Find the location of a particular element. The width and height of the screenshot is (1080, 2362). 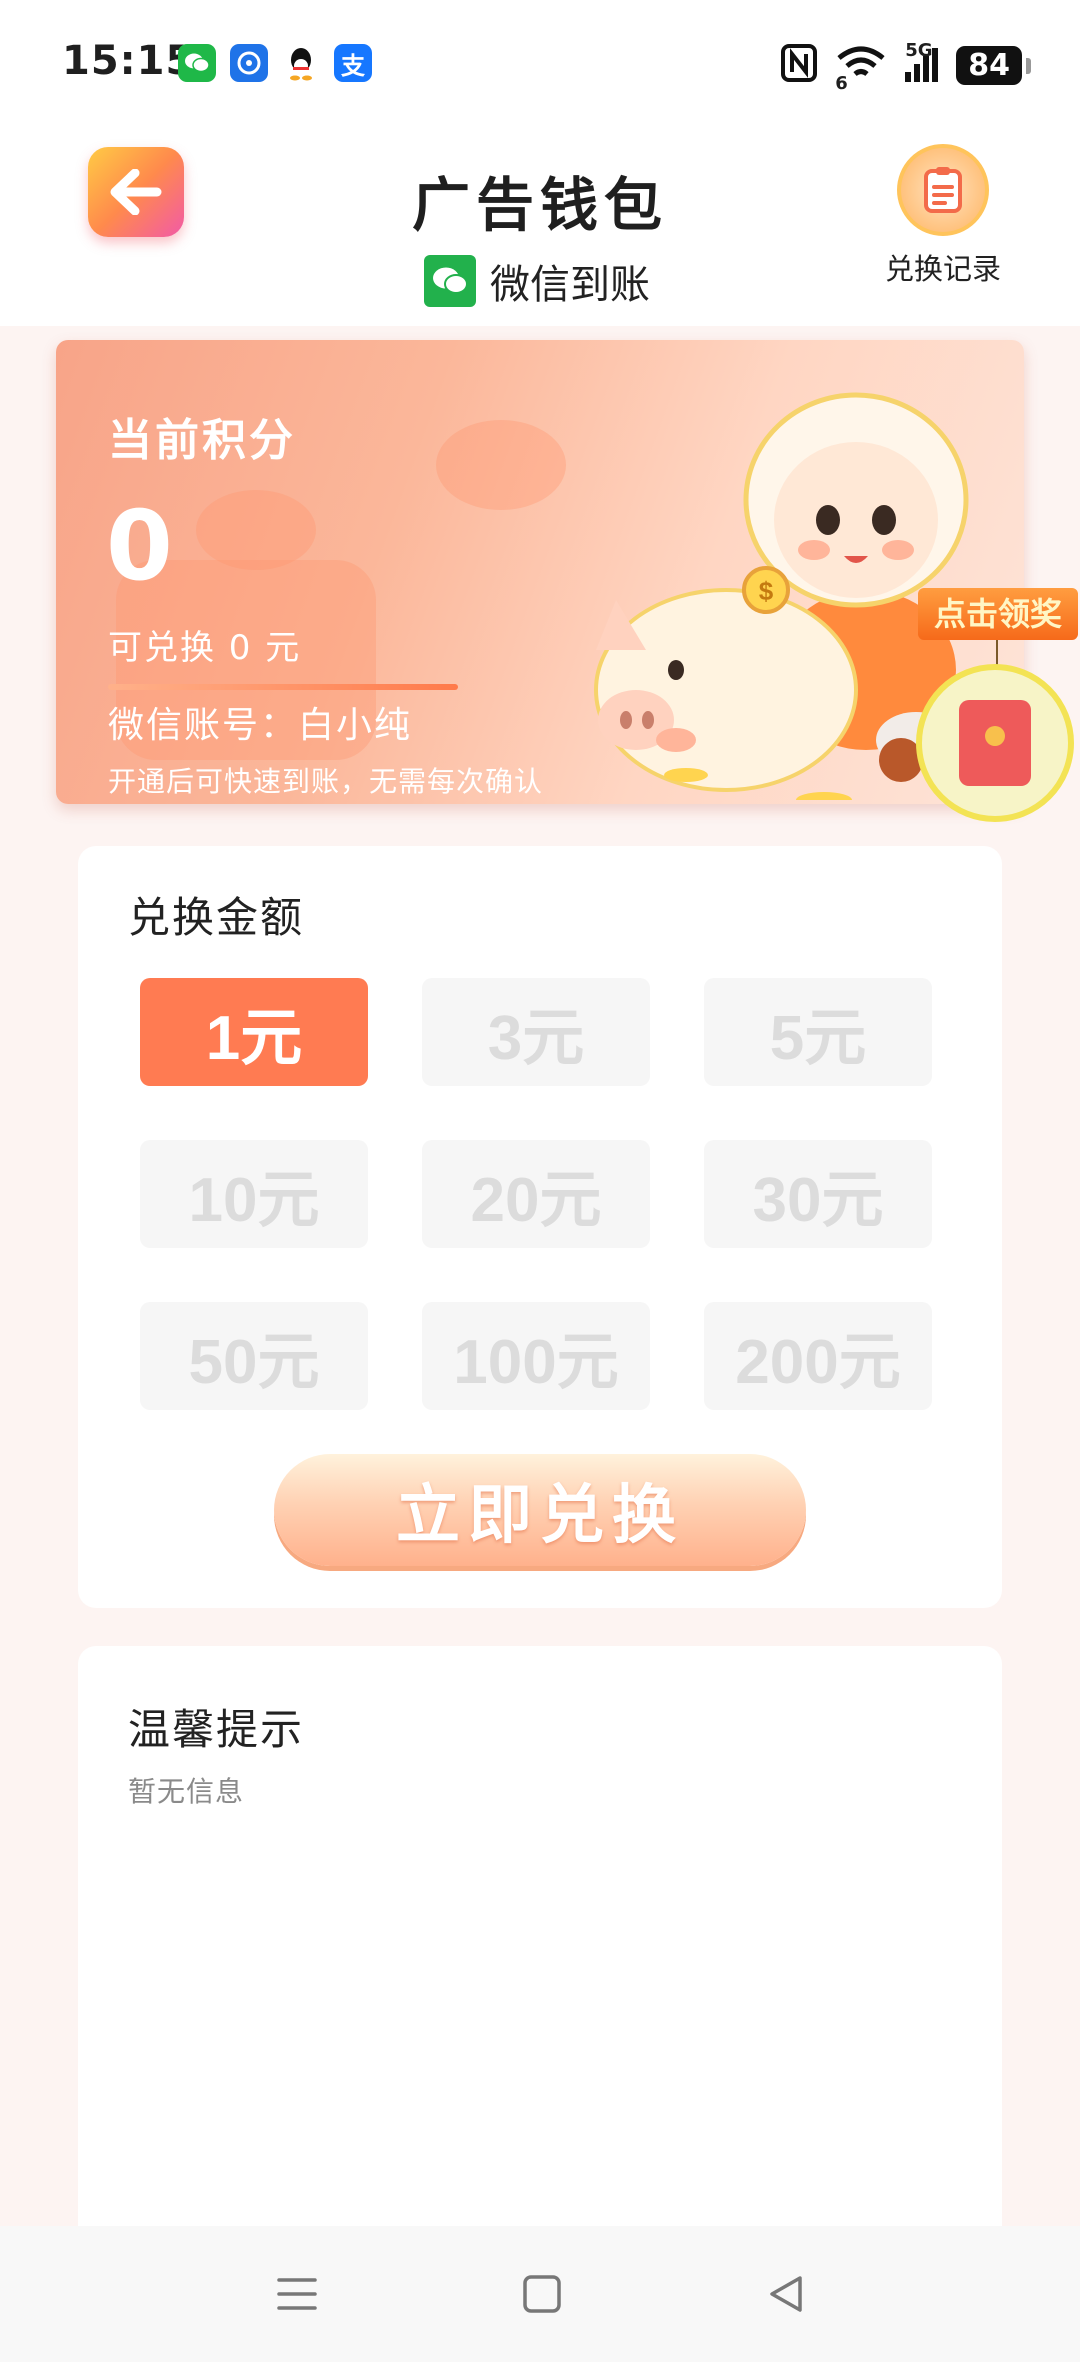

menu-nav-button is located at coordinates (297, 2294).